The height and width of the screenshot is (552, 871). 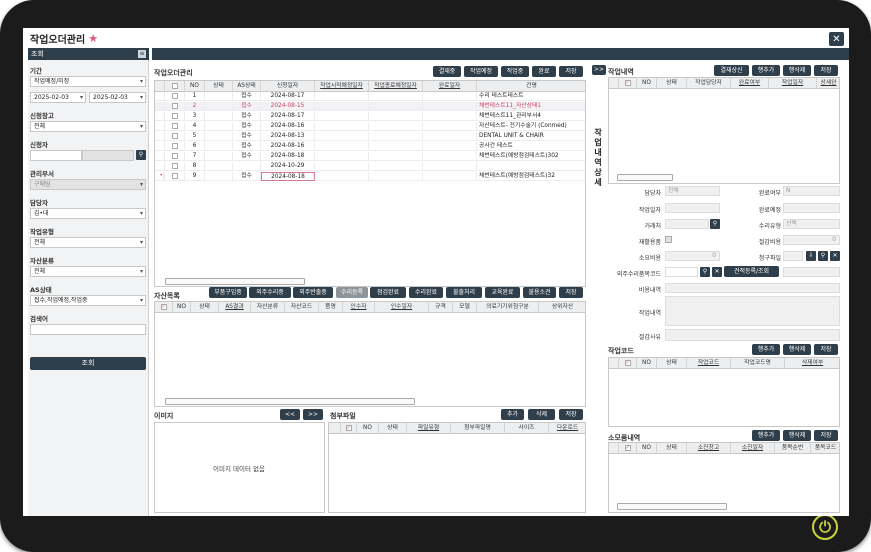 What do you see at coordinates (692, 256) in the screenshot?
I see `cost-field: 0` at bounding box center [692, 256].